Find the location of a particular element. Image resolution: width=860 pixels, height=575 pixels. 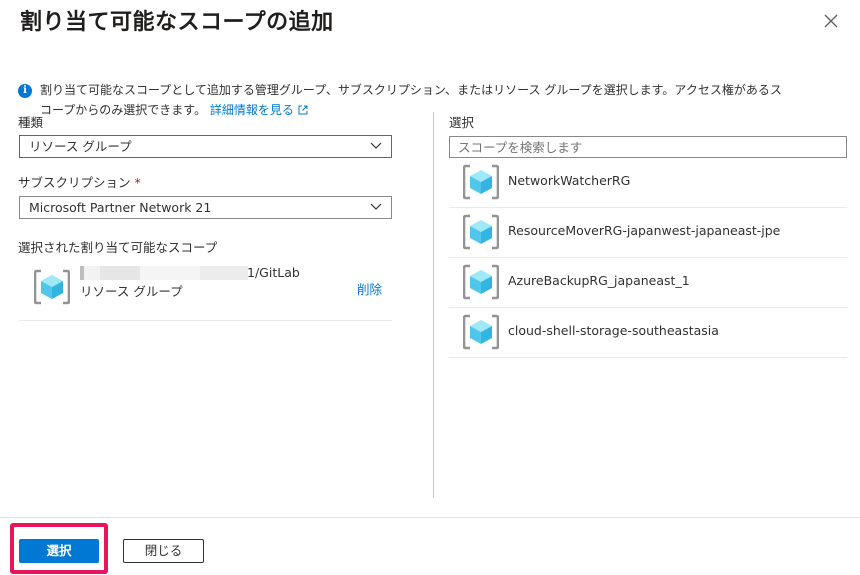

picker-label: 選択 is located at coordinates (462, 122).